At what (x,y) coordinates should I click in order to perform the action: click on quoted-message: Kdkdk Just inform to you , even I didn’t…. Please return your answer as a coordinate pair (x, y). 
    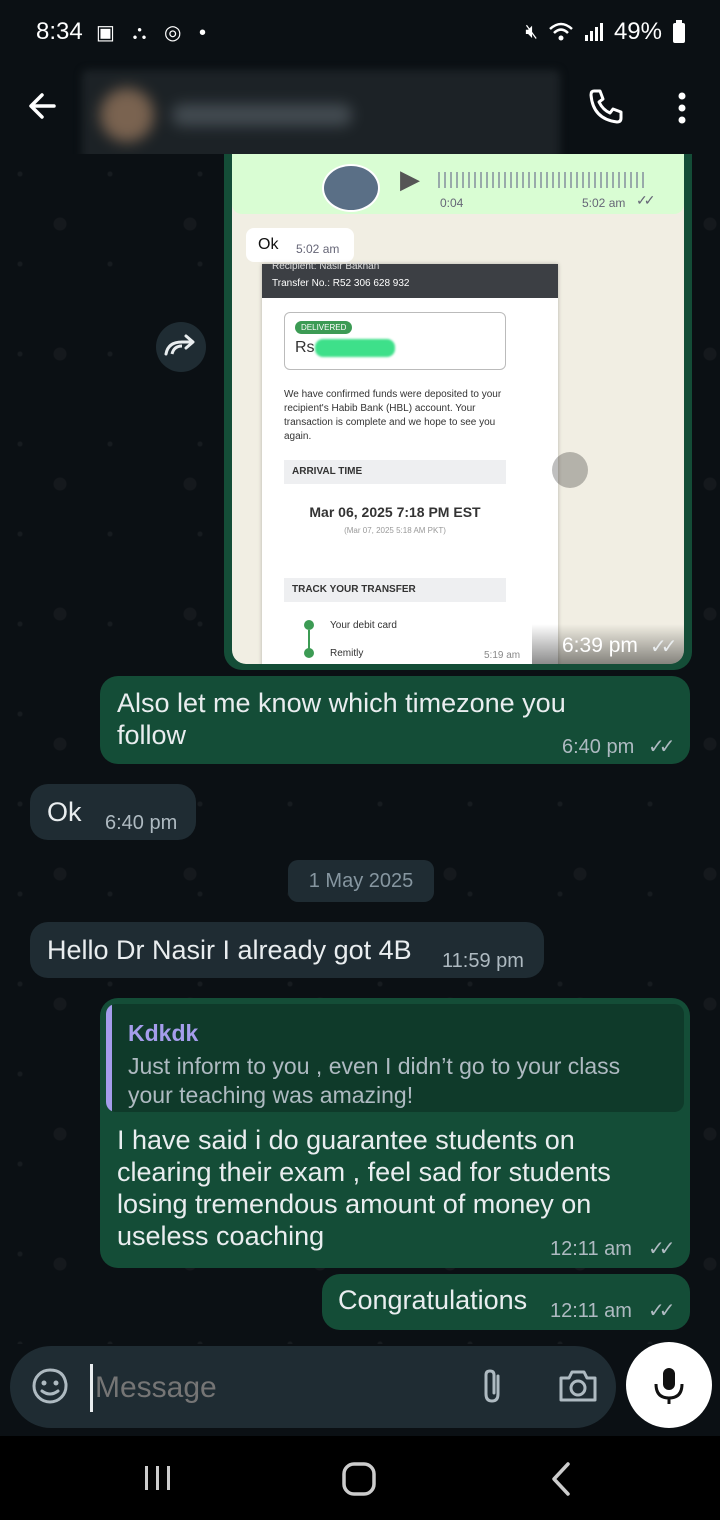
    Looking at the image, I should click on (395, 1058).